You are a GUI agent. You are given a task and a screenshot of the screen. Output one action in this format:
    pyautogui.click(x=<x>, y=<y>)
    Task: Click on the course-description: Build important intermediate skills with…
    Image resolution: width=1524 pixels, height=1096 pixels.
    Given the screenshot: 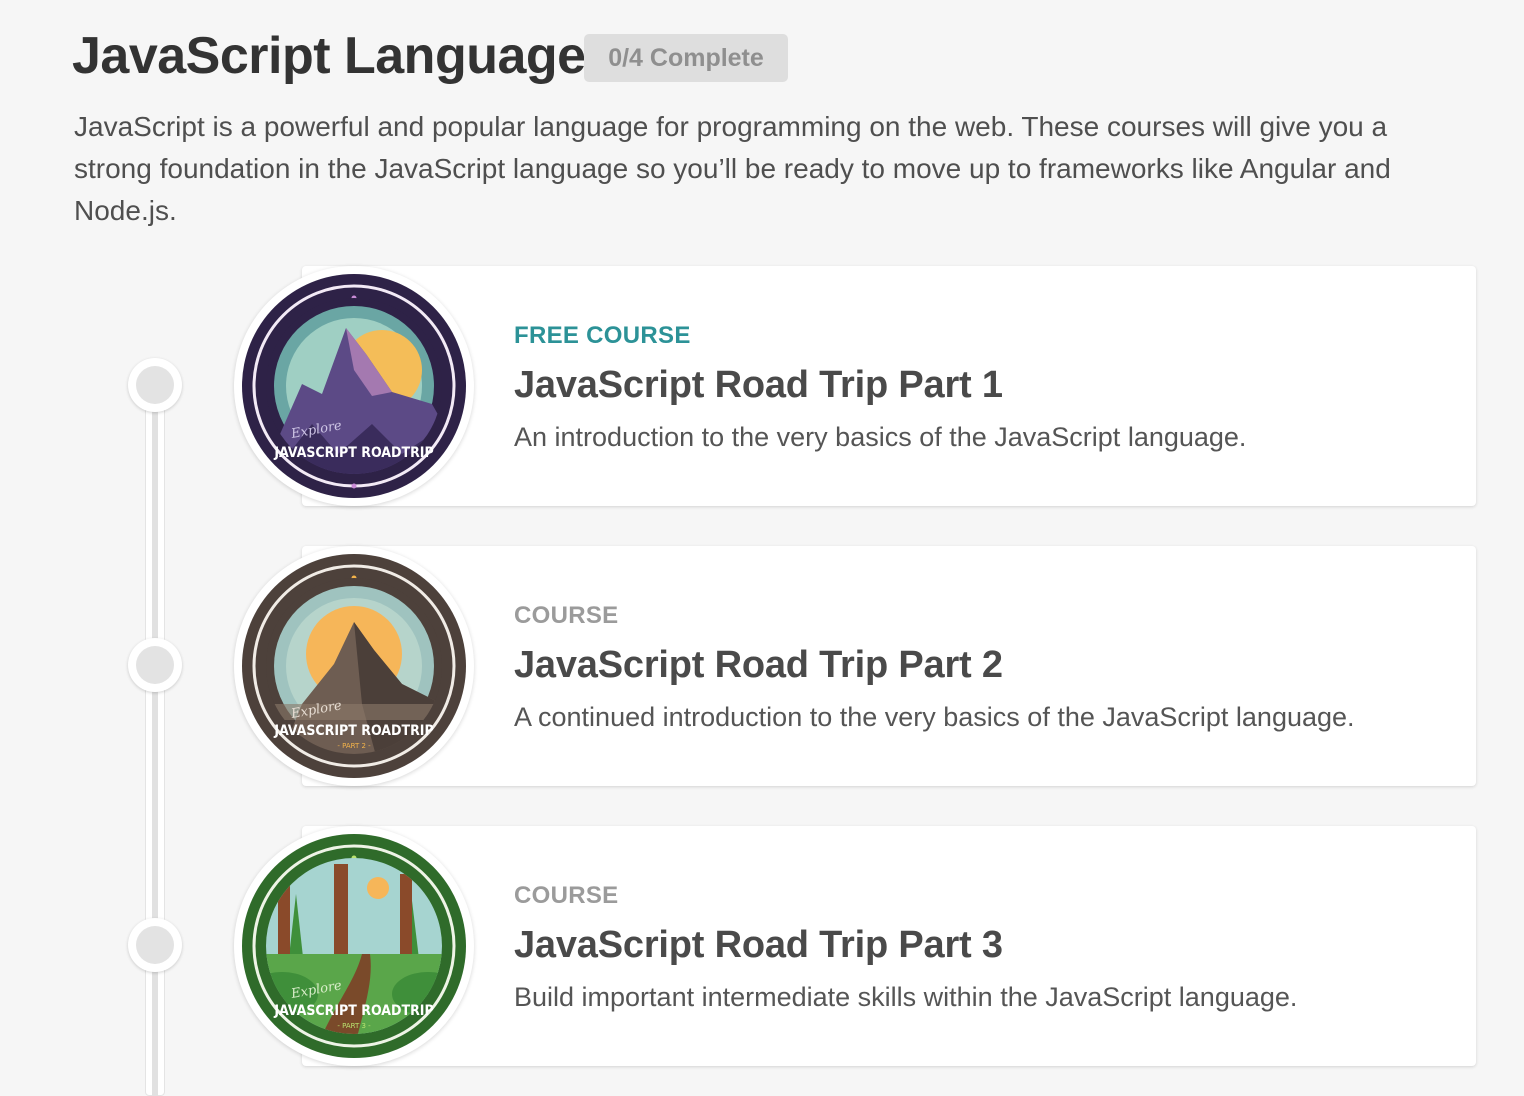 What is the action you would take?
    pyautogui.click(x=906, y=997)
    